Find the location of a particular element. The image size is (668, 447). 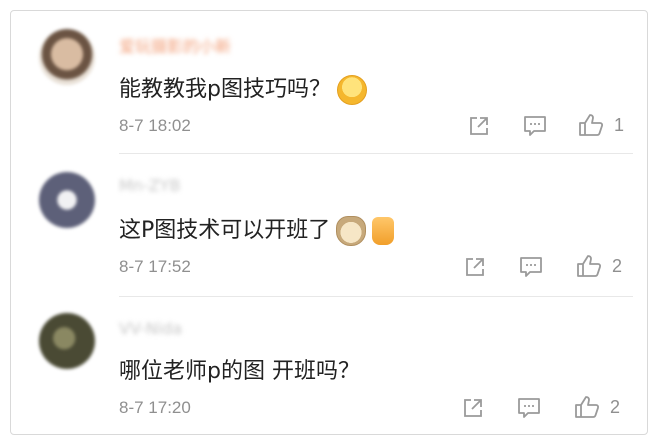

timestamp: 8-7 17:52 is located at coordinates (155, 266).